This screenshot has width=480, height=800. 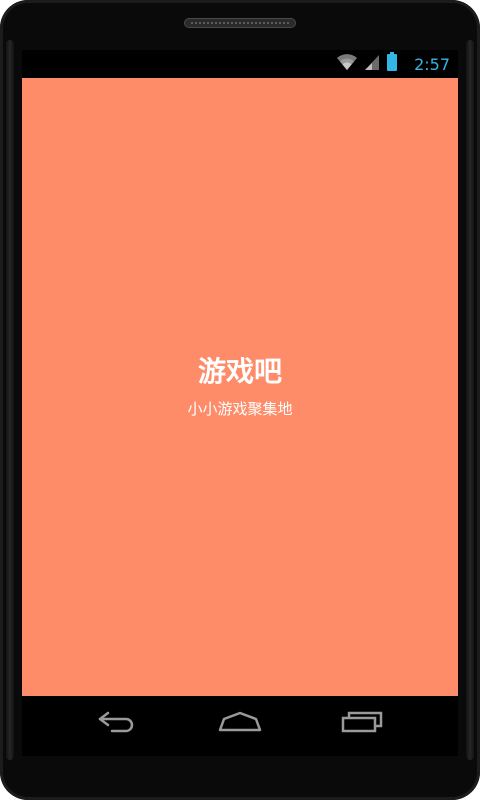 I want to click on back-icon, so click(x=118, y=723).